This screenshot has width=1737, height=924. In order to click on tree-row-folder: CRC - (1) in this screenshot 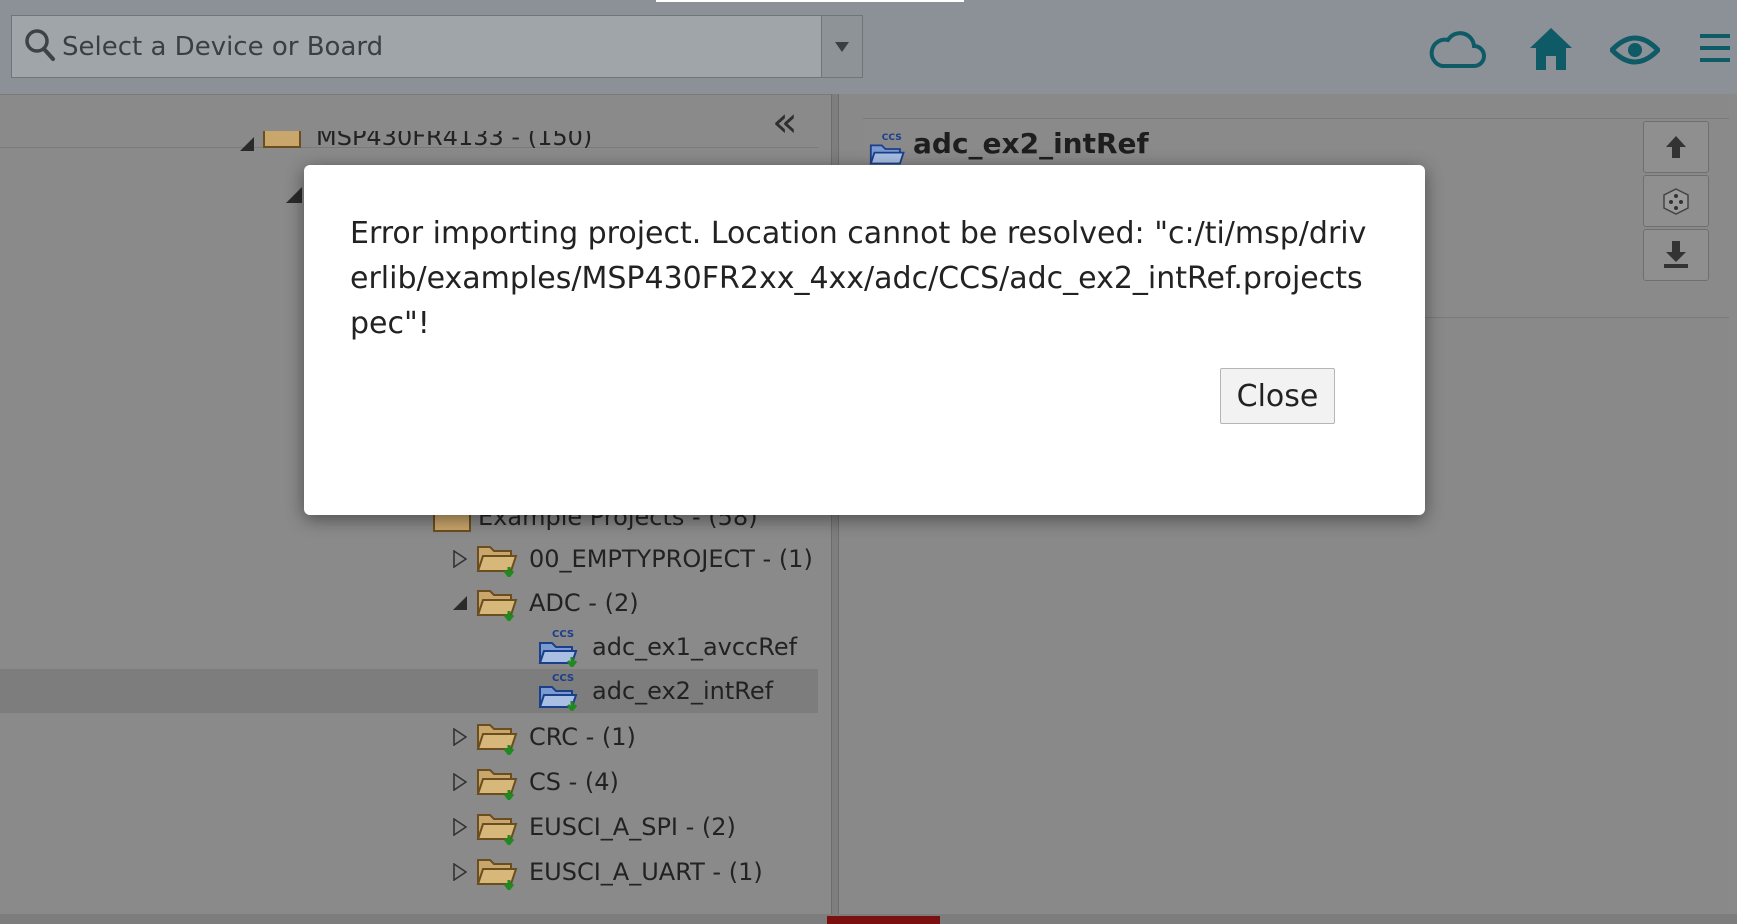, I will do `click(540, 737)`.